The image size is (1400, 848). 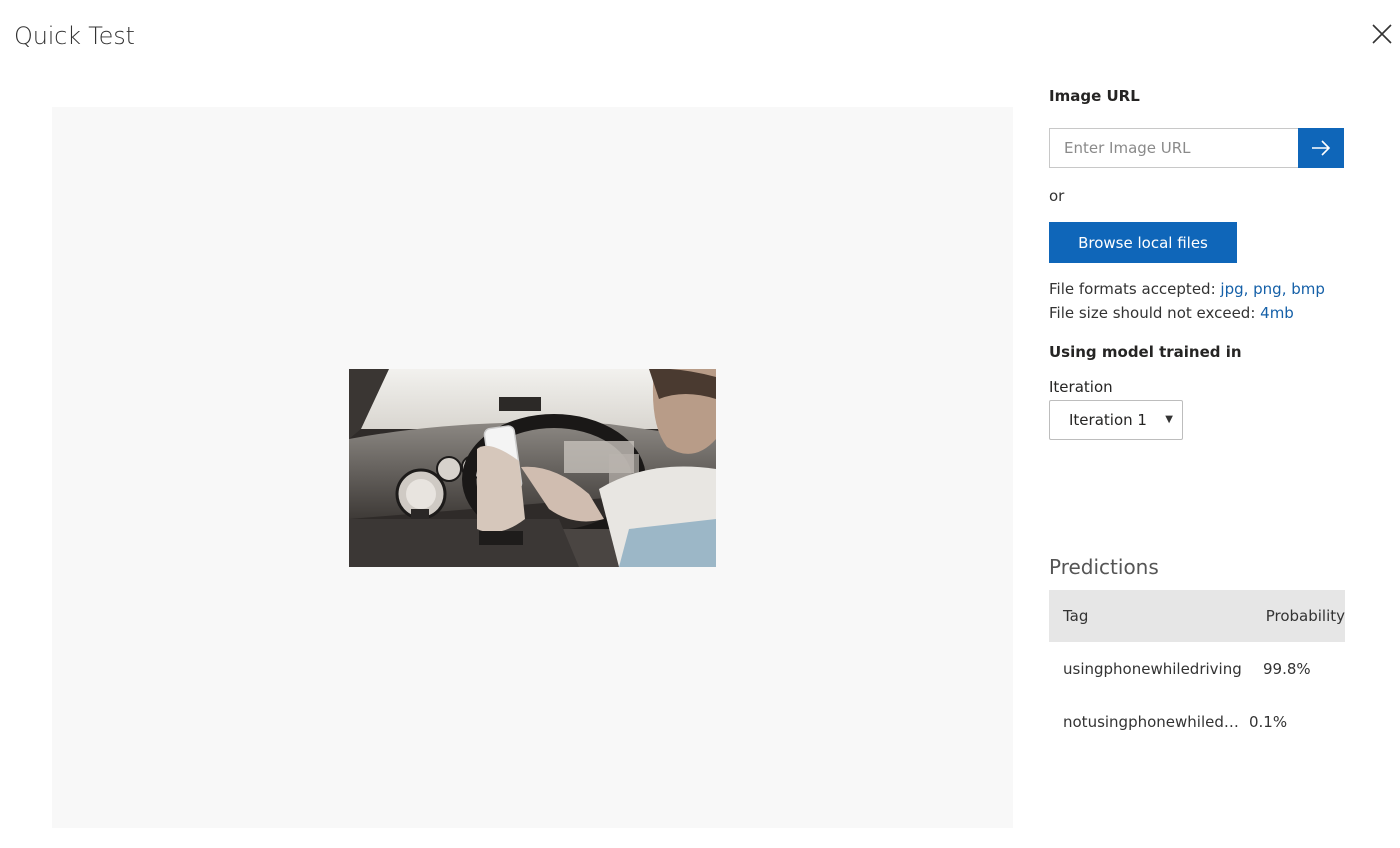 I want to click on file-formats-label: File formats accepted:, so click(x=1132, y=289).